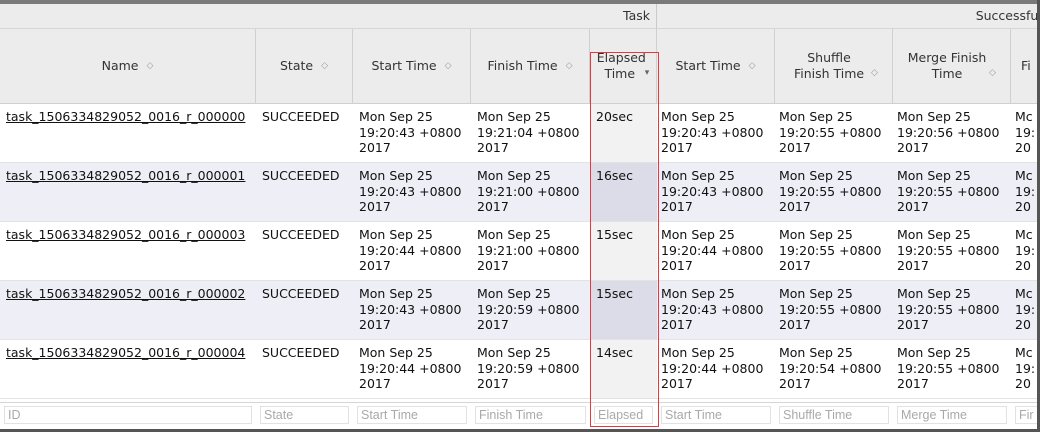 The image size is (1040, 432). What do you see at coordinates (128, 66) in the screenshot?
I see `column-header-name: Name ◇` at bounding box center [128, 66].